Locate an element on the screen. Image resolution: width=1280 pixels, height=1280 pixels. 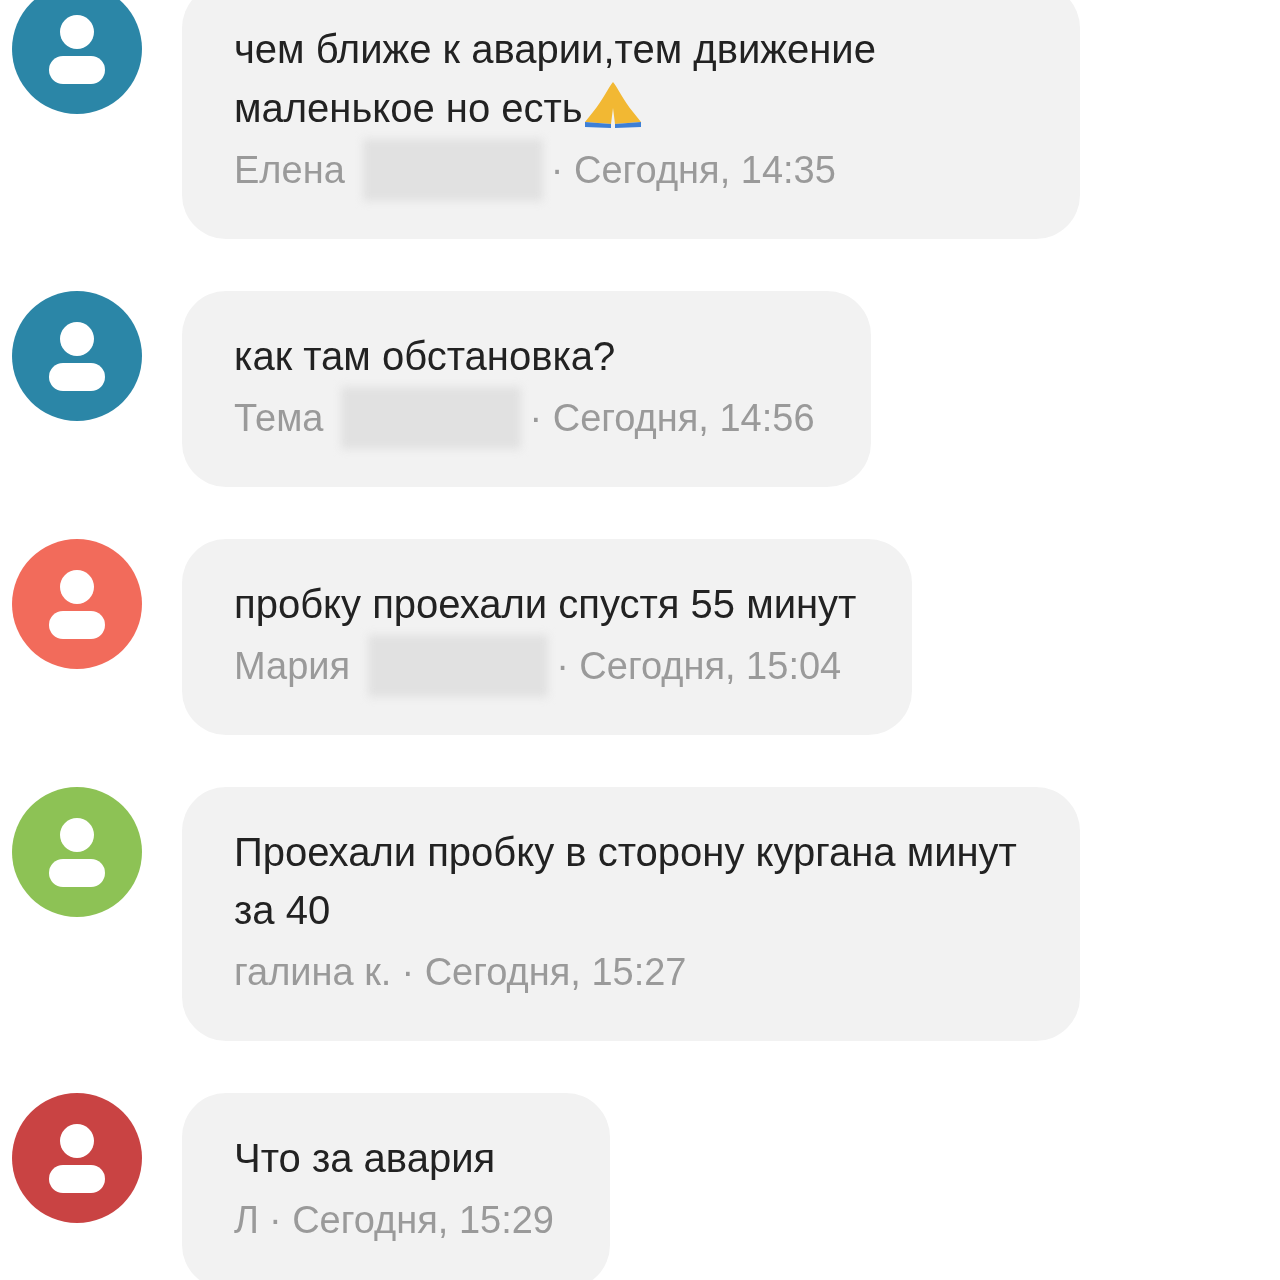
message-time: · Сегодня, 14:35 is located at coordinates (693, 170).